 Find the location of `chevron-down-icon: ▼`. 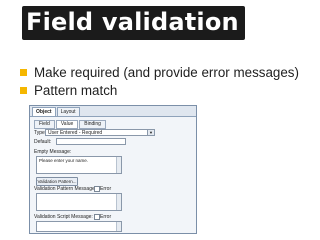

chevron-down-icon: ▼ is located at coordinates (150, 132).